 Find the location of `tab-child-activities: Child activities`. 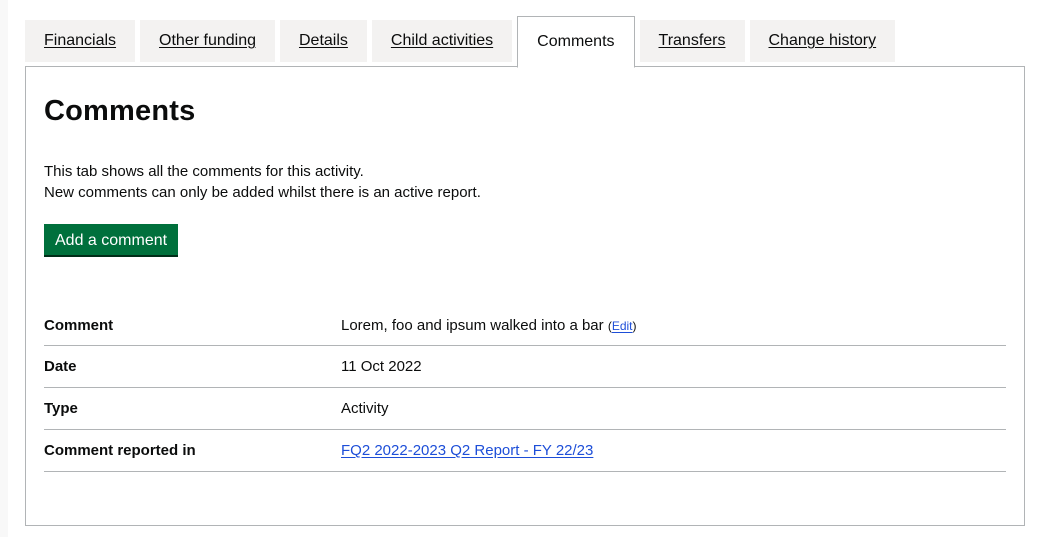

tab-child-activities: Child activities is located at coordinates (442, 41).